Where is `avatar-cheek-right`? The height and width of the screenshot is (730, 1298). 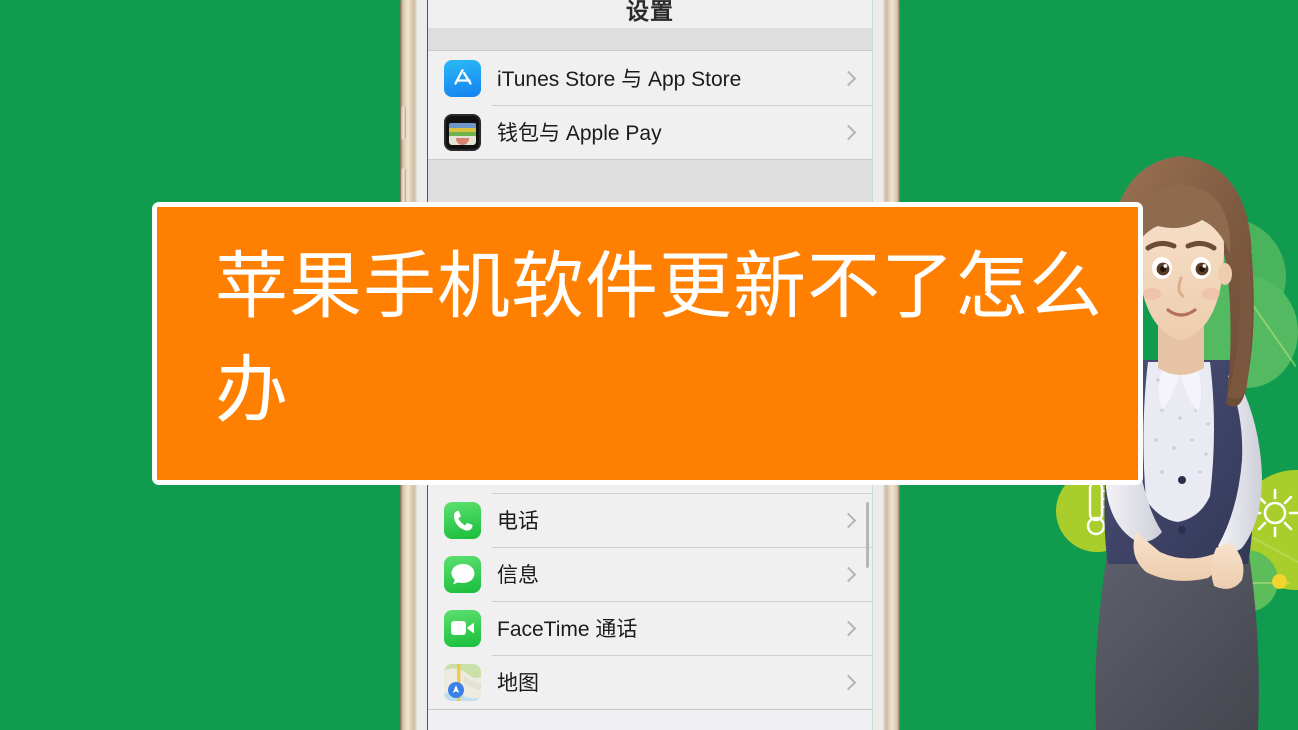 avatar-cheek-right is located at coordinates (1211, 294).